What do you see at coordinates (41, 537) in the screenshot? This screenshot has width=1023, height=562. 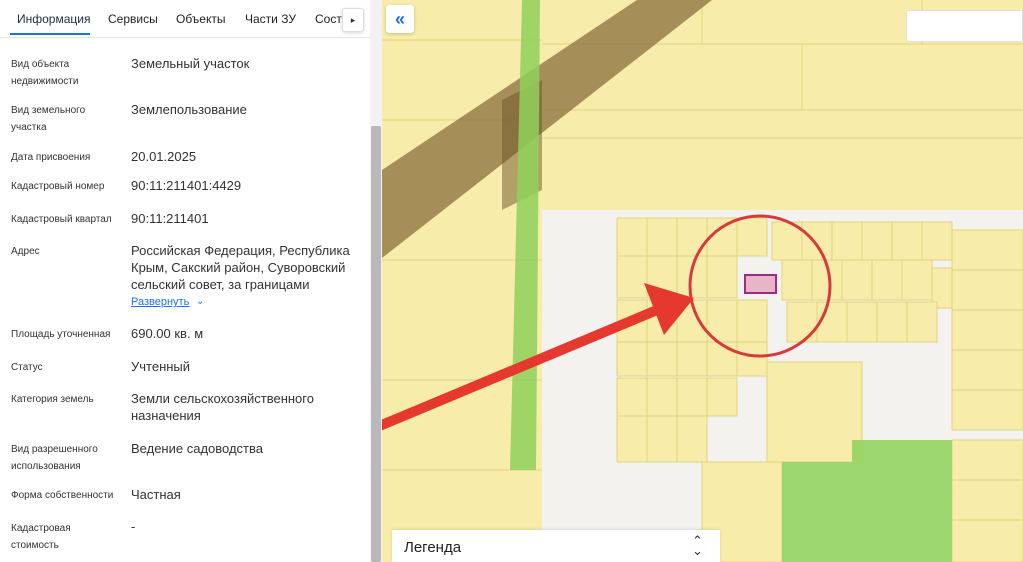 I see `cadastral-value-label: Кадастровая стоимость` at bounding box center [41, 537].